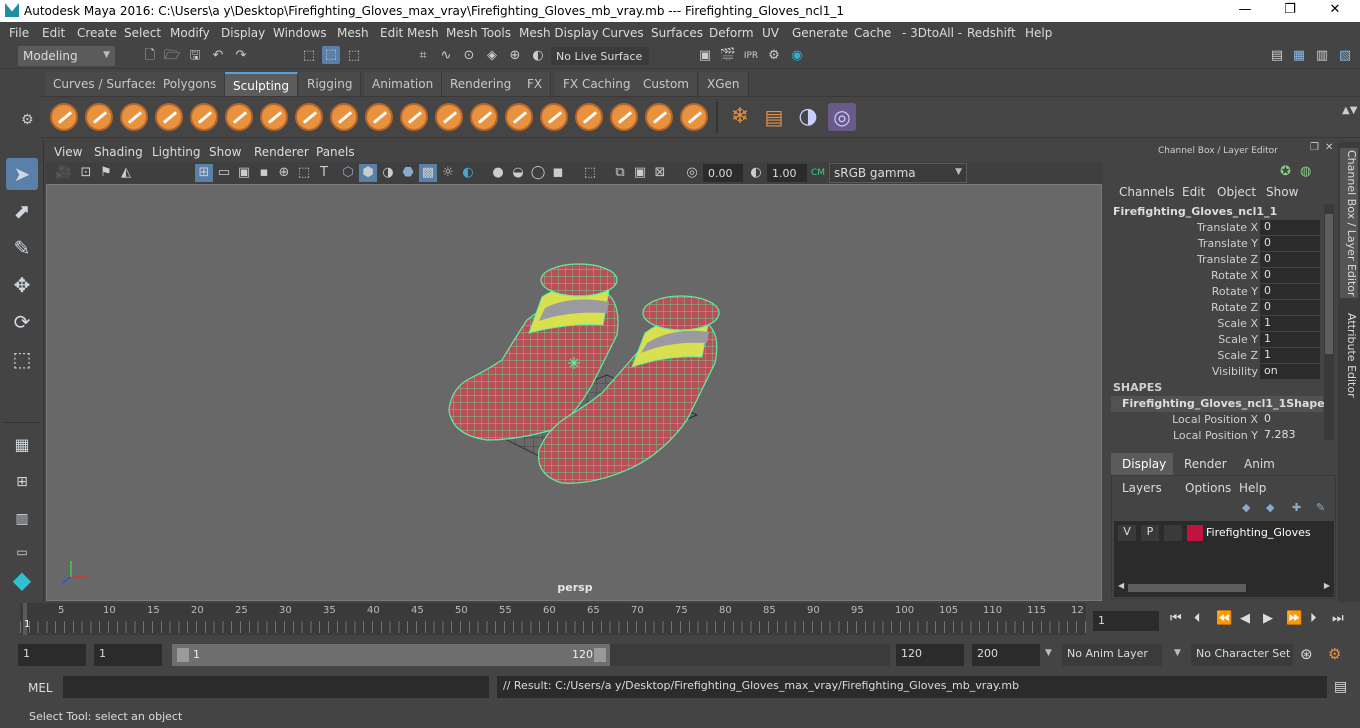  Describe the element at coordinates (1222, 324) in the screenshot. I see `attr-scale-x: Scale X1` at that location.